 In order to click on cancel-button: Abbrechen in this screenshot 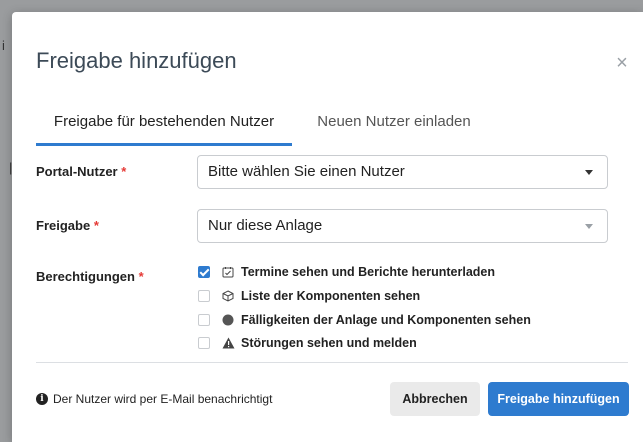, I will do `click(435, 399)`.